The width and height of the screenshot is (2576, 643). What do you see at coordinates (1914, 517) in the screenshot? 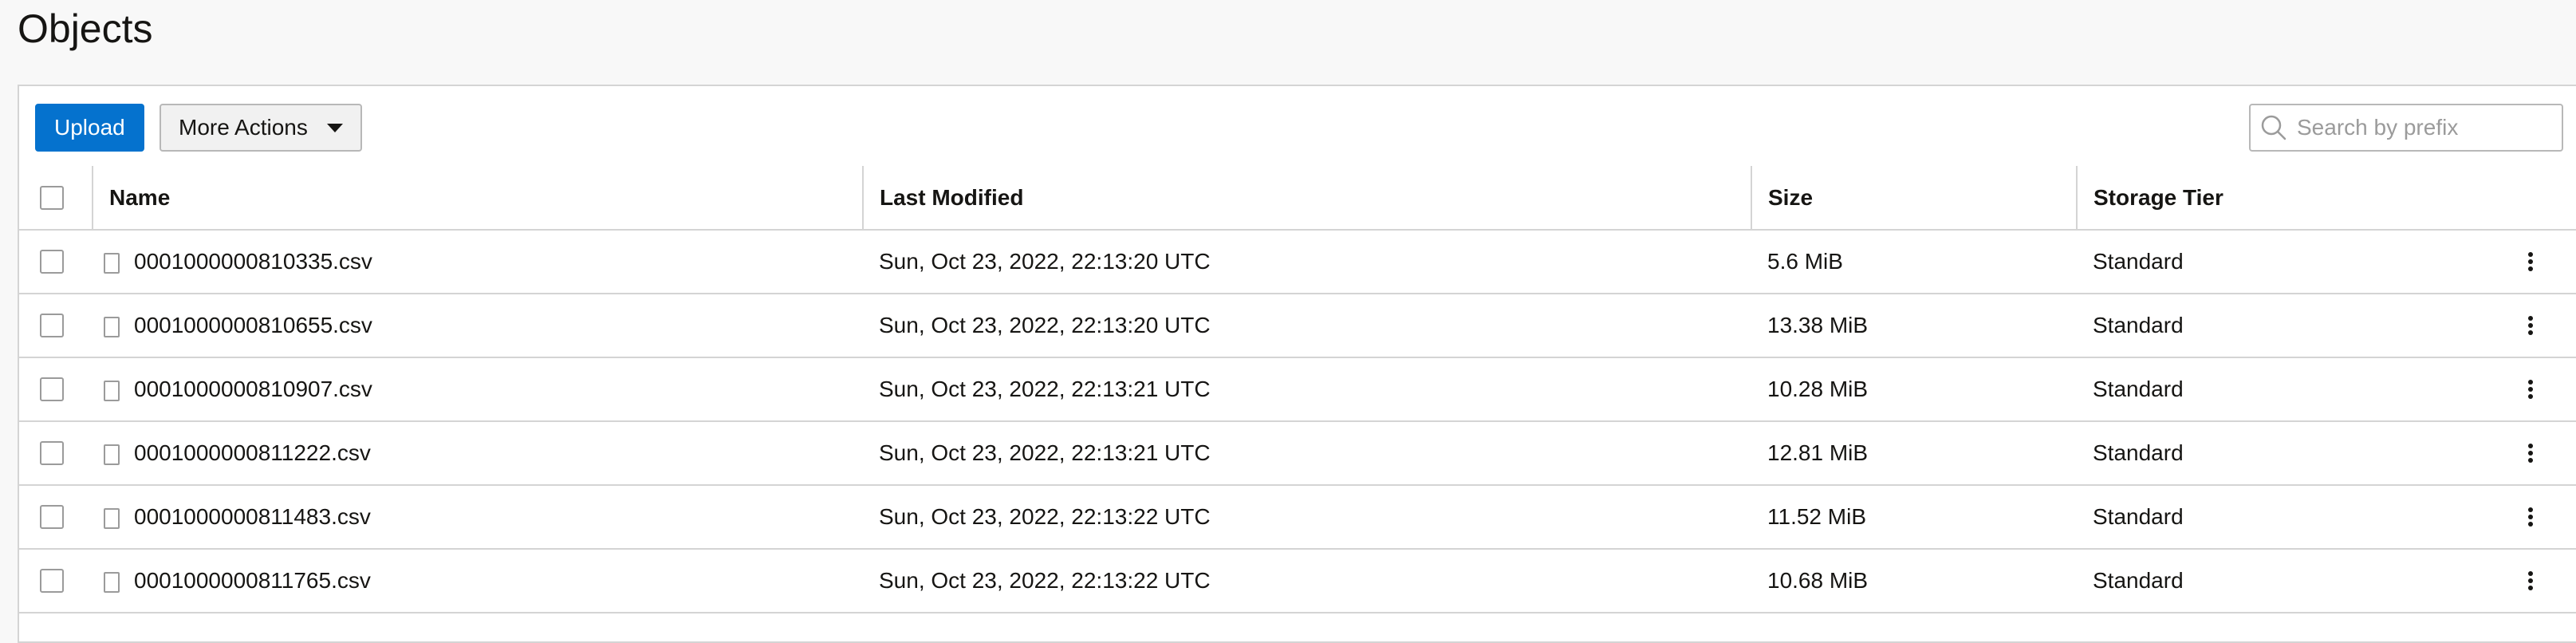
I see `size-cell: 11.52 MiB` at bounding box center [1914, 517].